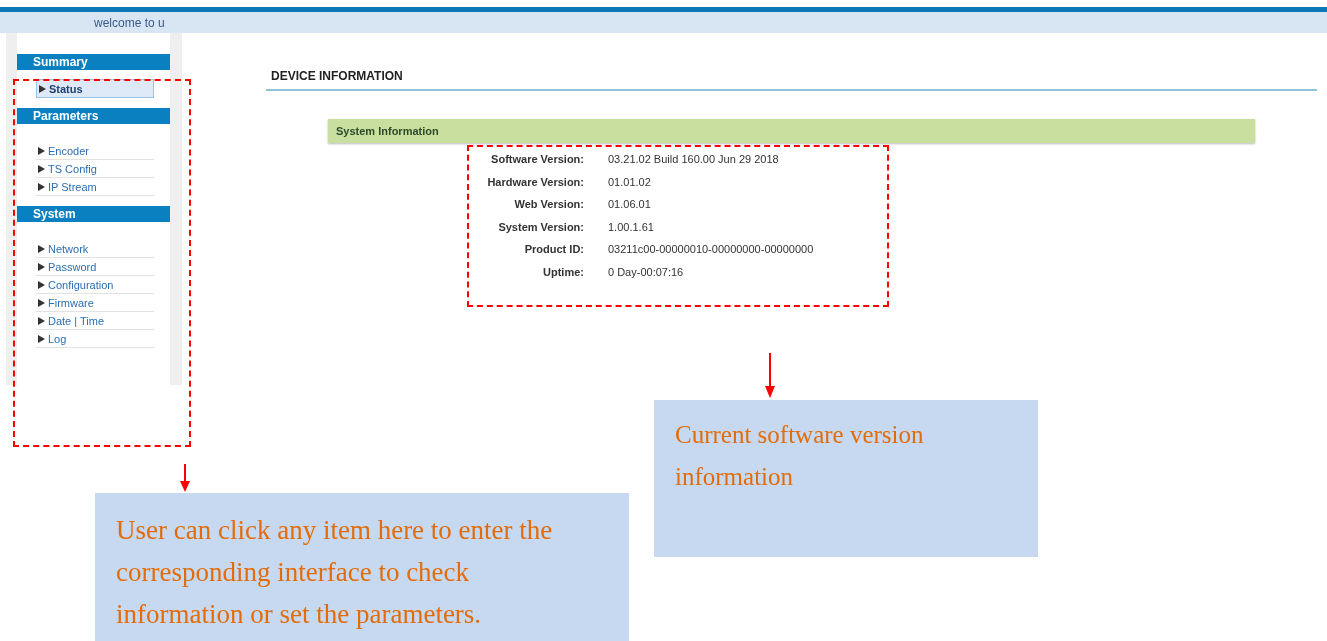 Image resolution: width=1327 pixels, height=641 pixels. I want to click on callout-note: Current software version information, so click(846, 478).